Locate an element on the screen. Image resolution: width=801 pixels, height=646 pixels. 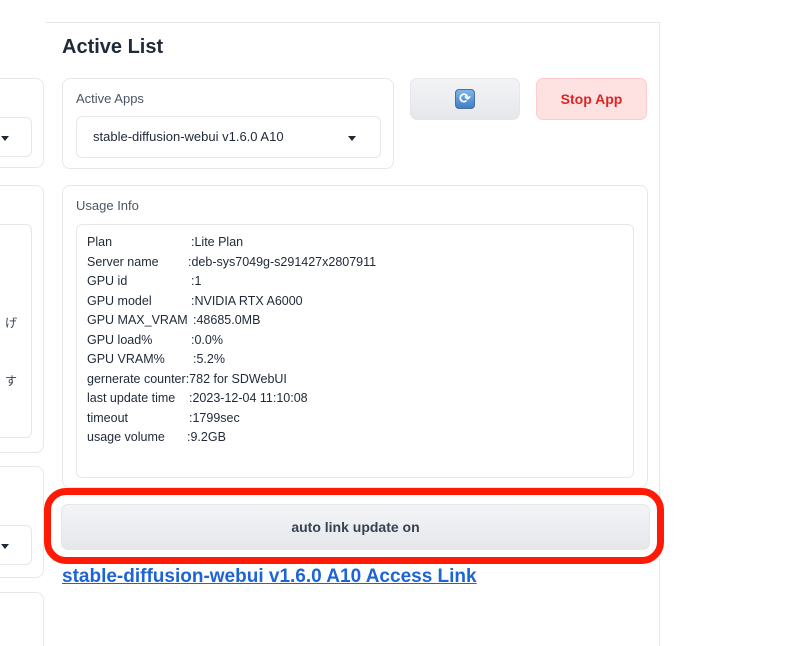
active-apps-label: Active Apps is located at coordinates (110, 98).